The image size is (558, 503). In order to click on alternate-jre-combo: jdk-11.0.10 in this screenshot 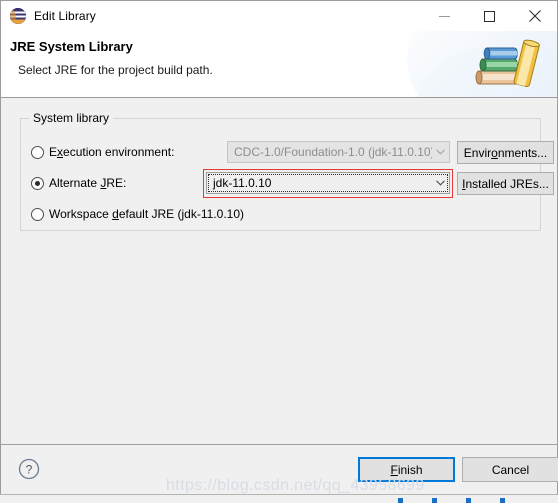, I will do `click(328, 183)`.